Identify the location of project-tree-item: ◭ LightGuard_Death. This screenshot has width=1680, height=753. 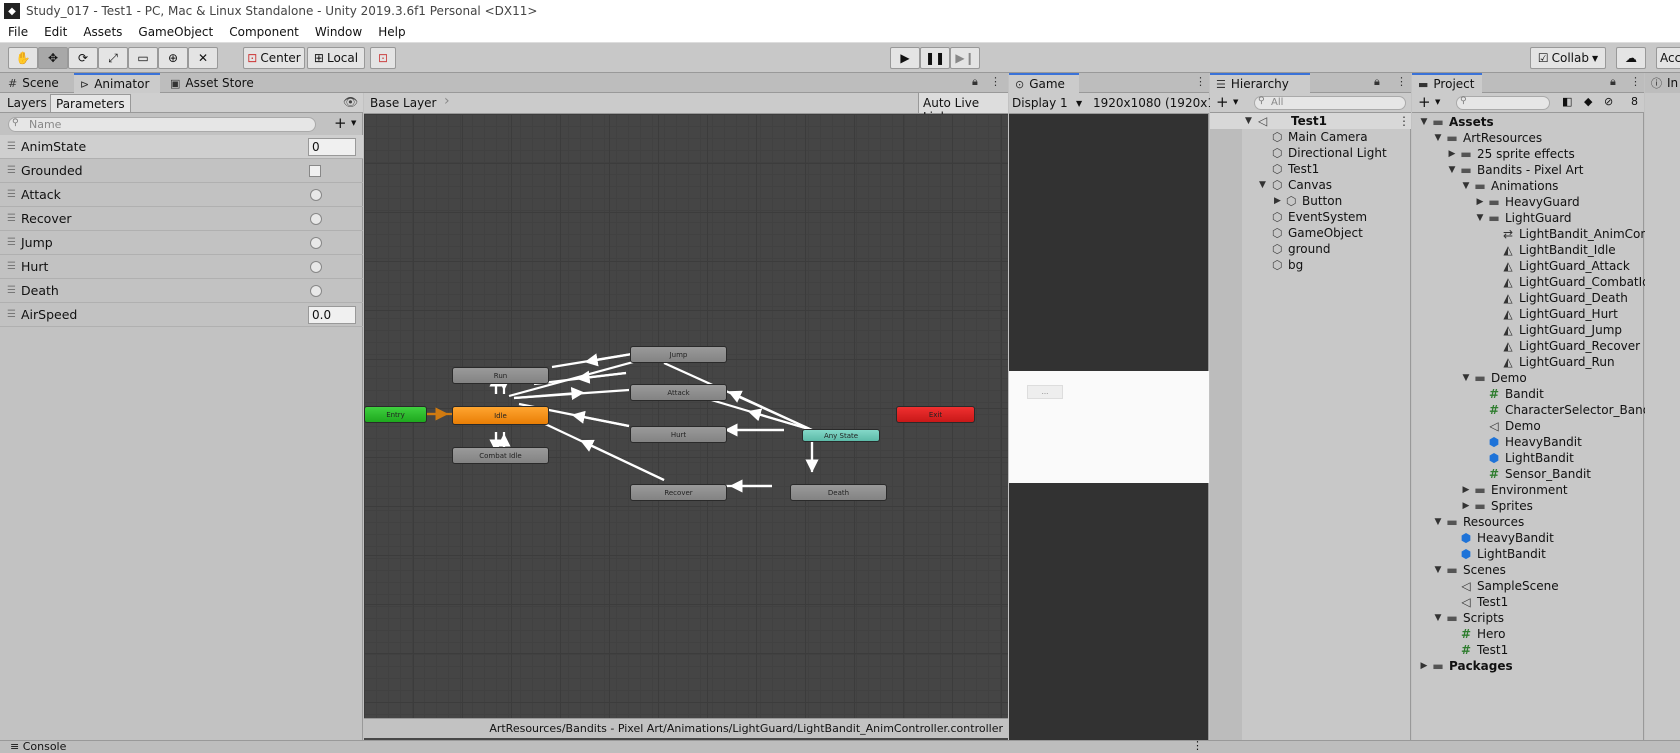
(1557, 298).